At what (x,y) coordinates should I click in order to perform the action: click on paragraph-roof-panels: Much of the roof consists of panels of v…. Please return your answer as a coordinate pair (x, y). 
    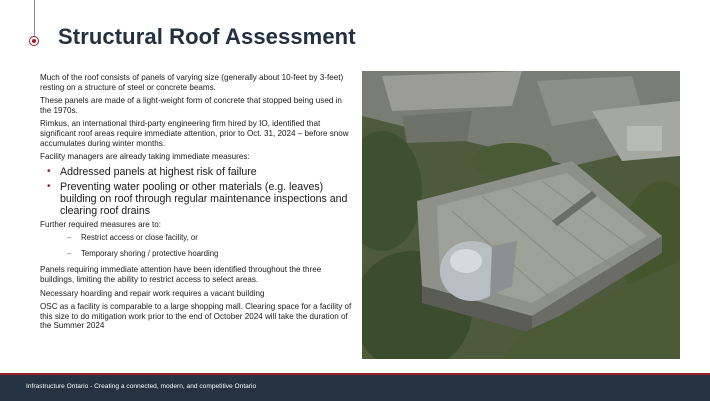
    Looking at the image, I should click on (192, 82).